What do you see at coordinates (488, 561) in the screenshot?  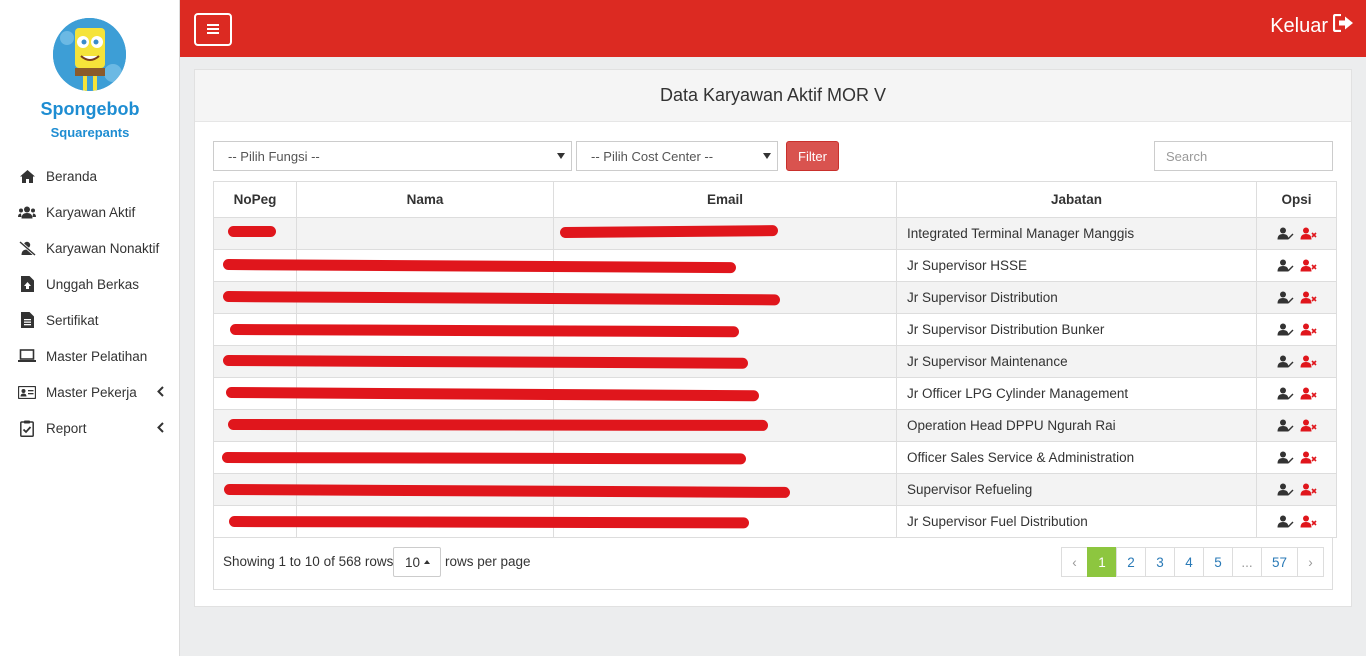 I see `rows-per-page-label: rows per page` at bounding box center [488, 561].